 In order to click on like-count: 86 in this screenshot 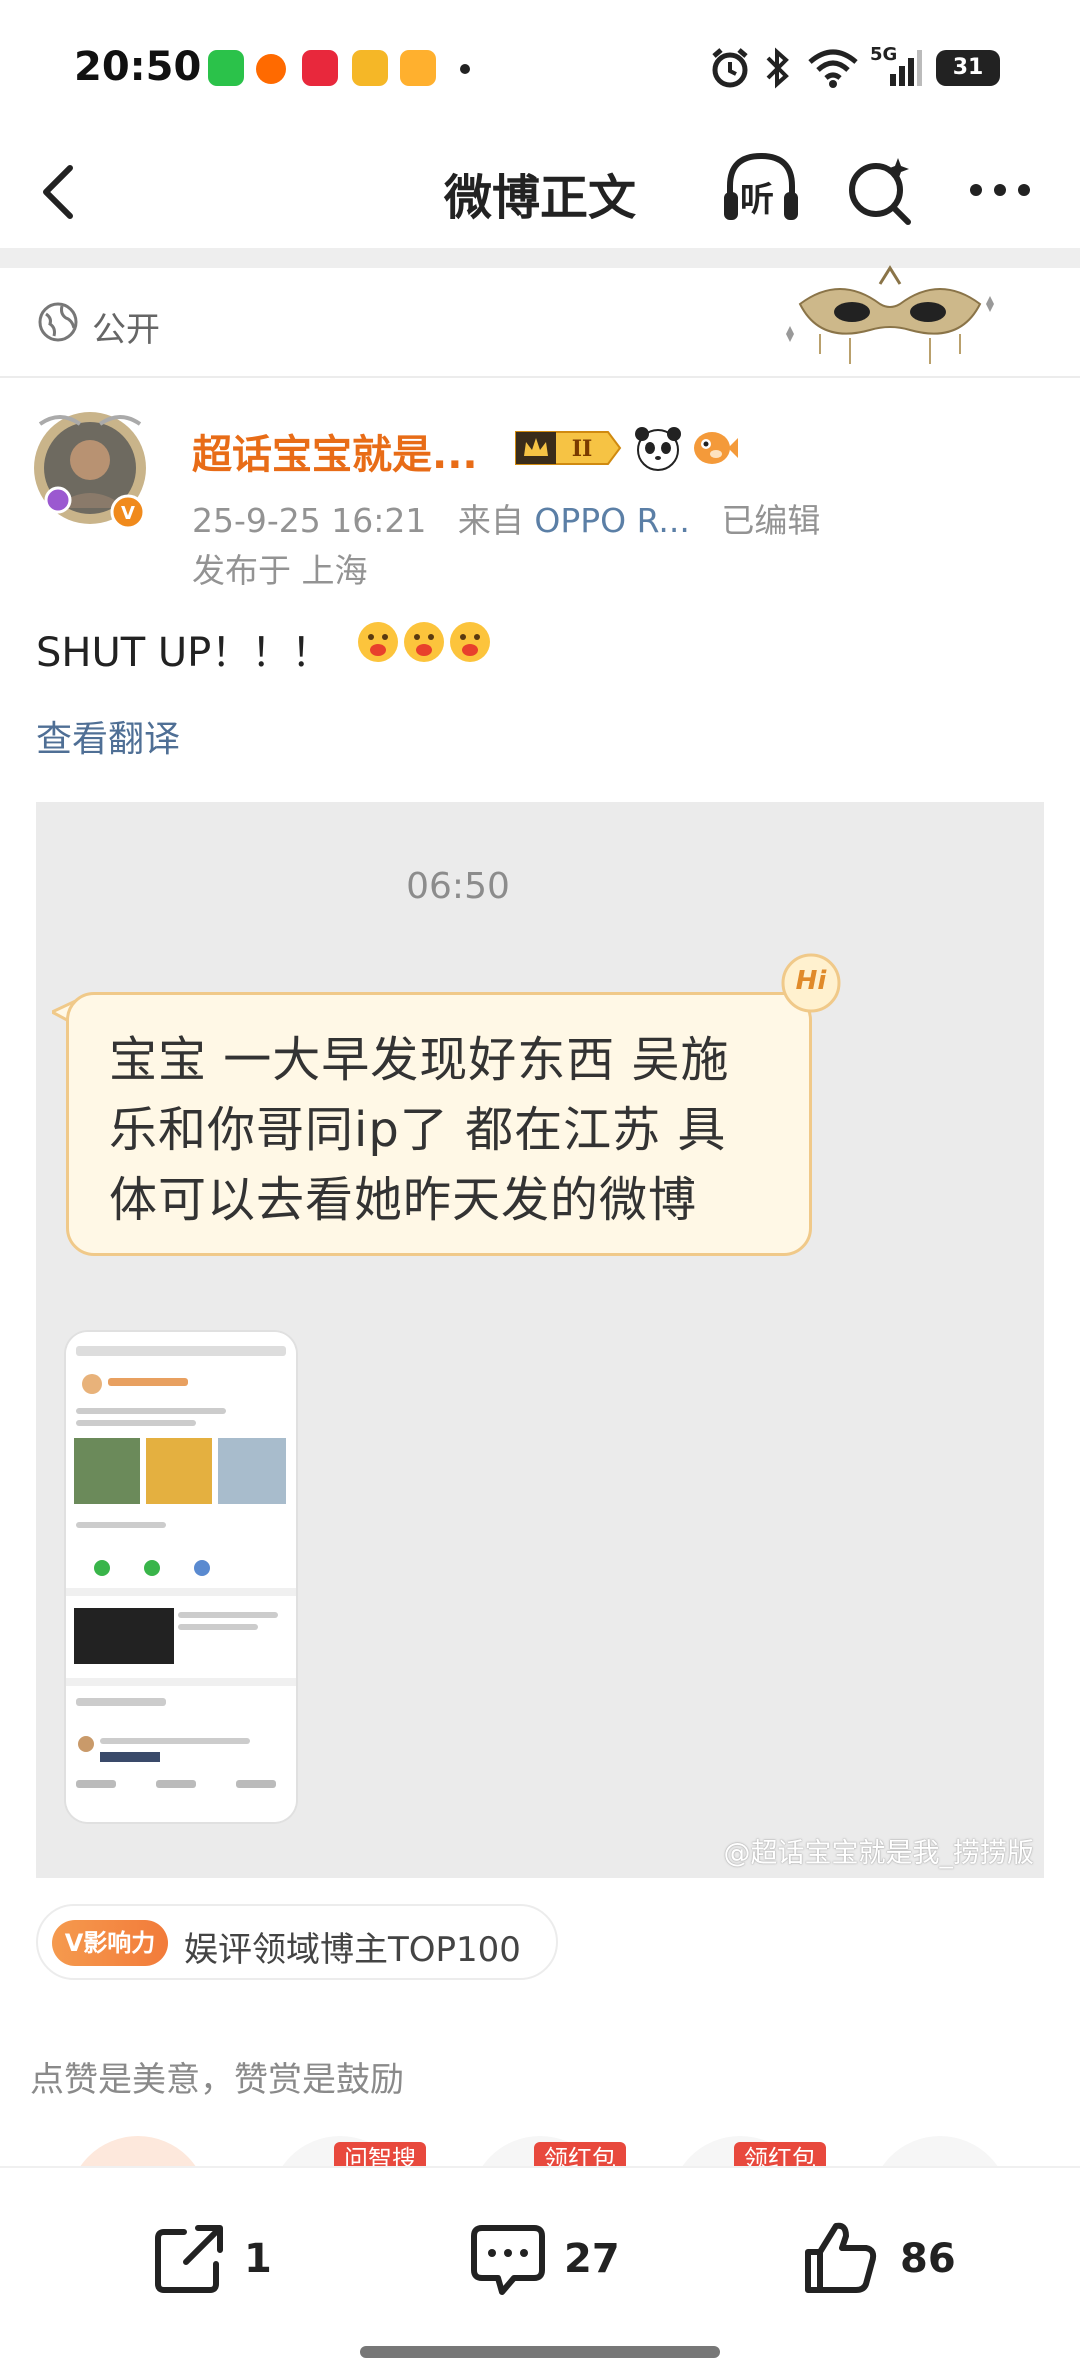, I will do `click(928, 2259)`.